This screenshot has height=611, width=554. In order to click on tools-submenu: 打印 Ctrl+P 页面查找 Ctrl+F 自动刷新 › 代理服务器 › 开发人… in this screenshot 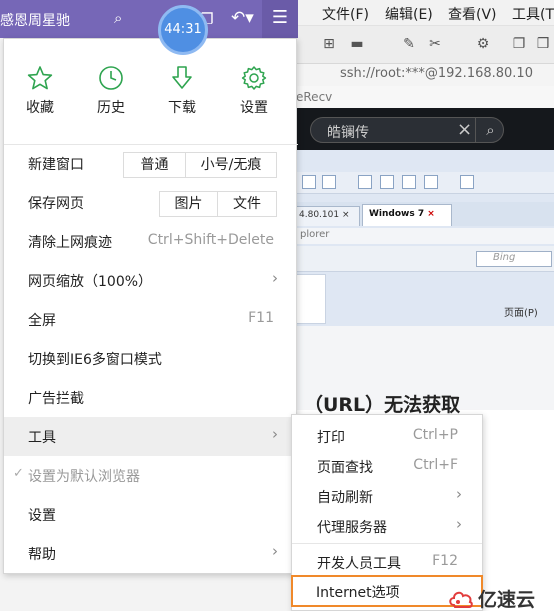, I will do `click(387, 512)`.